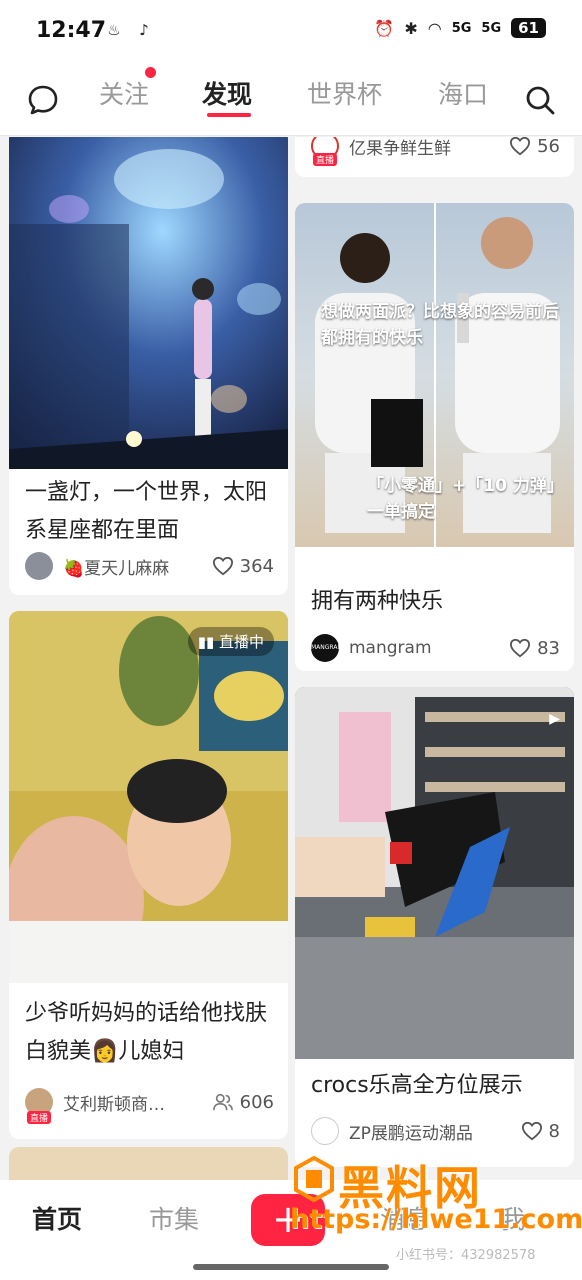 This screenshot has width=582, height=1280. I want to click on card-meta: 直播 艾利斯顿商… 606, so click(149, 1104).